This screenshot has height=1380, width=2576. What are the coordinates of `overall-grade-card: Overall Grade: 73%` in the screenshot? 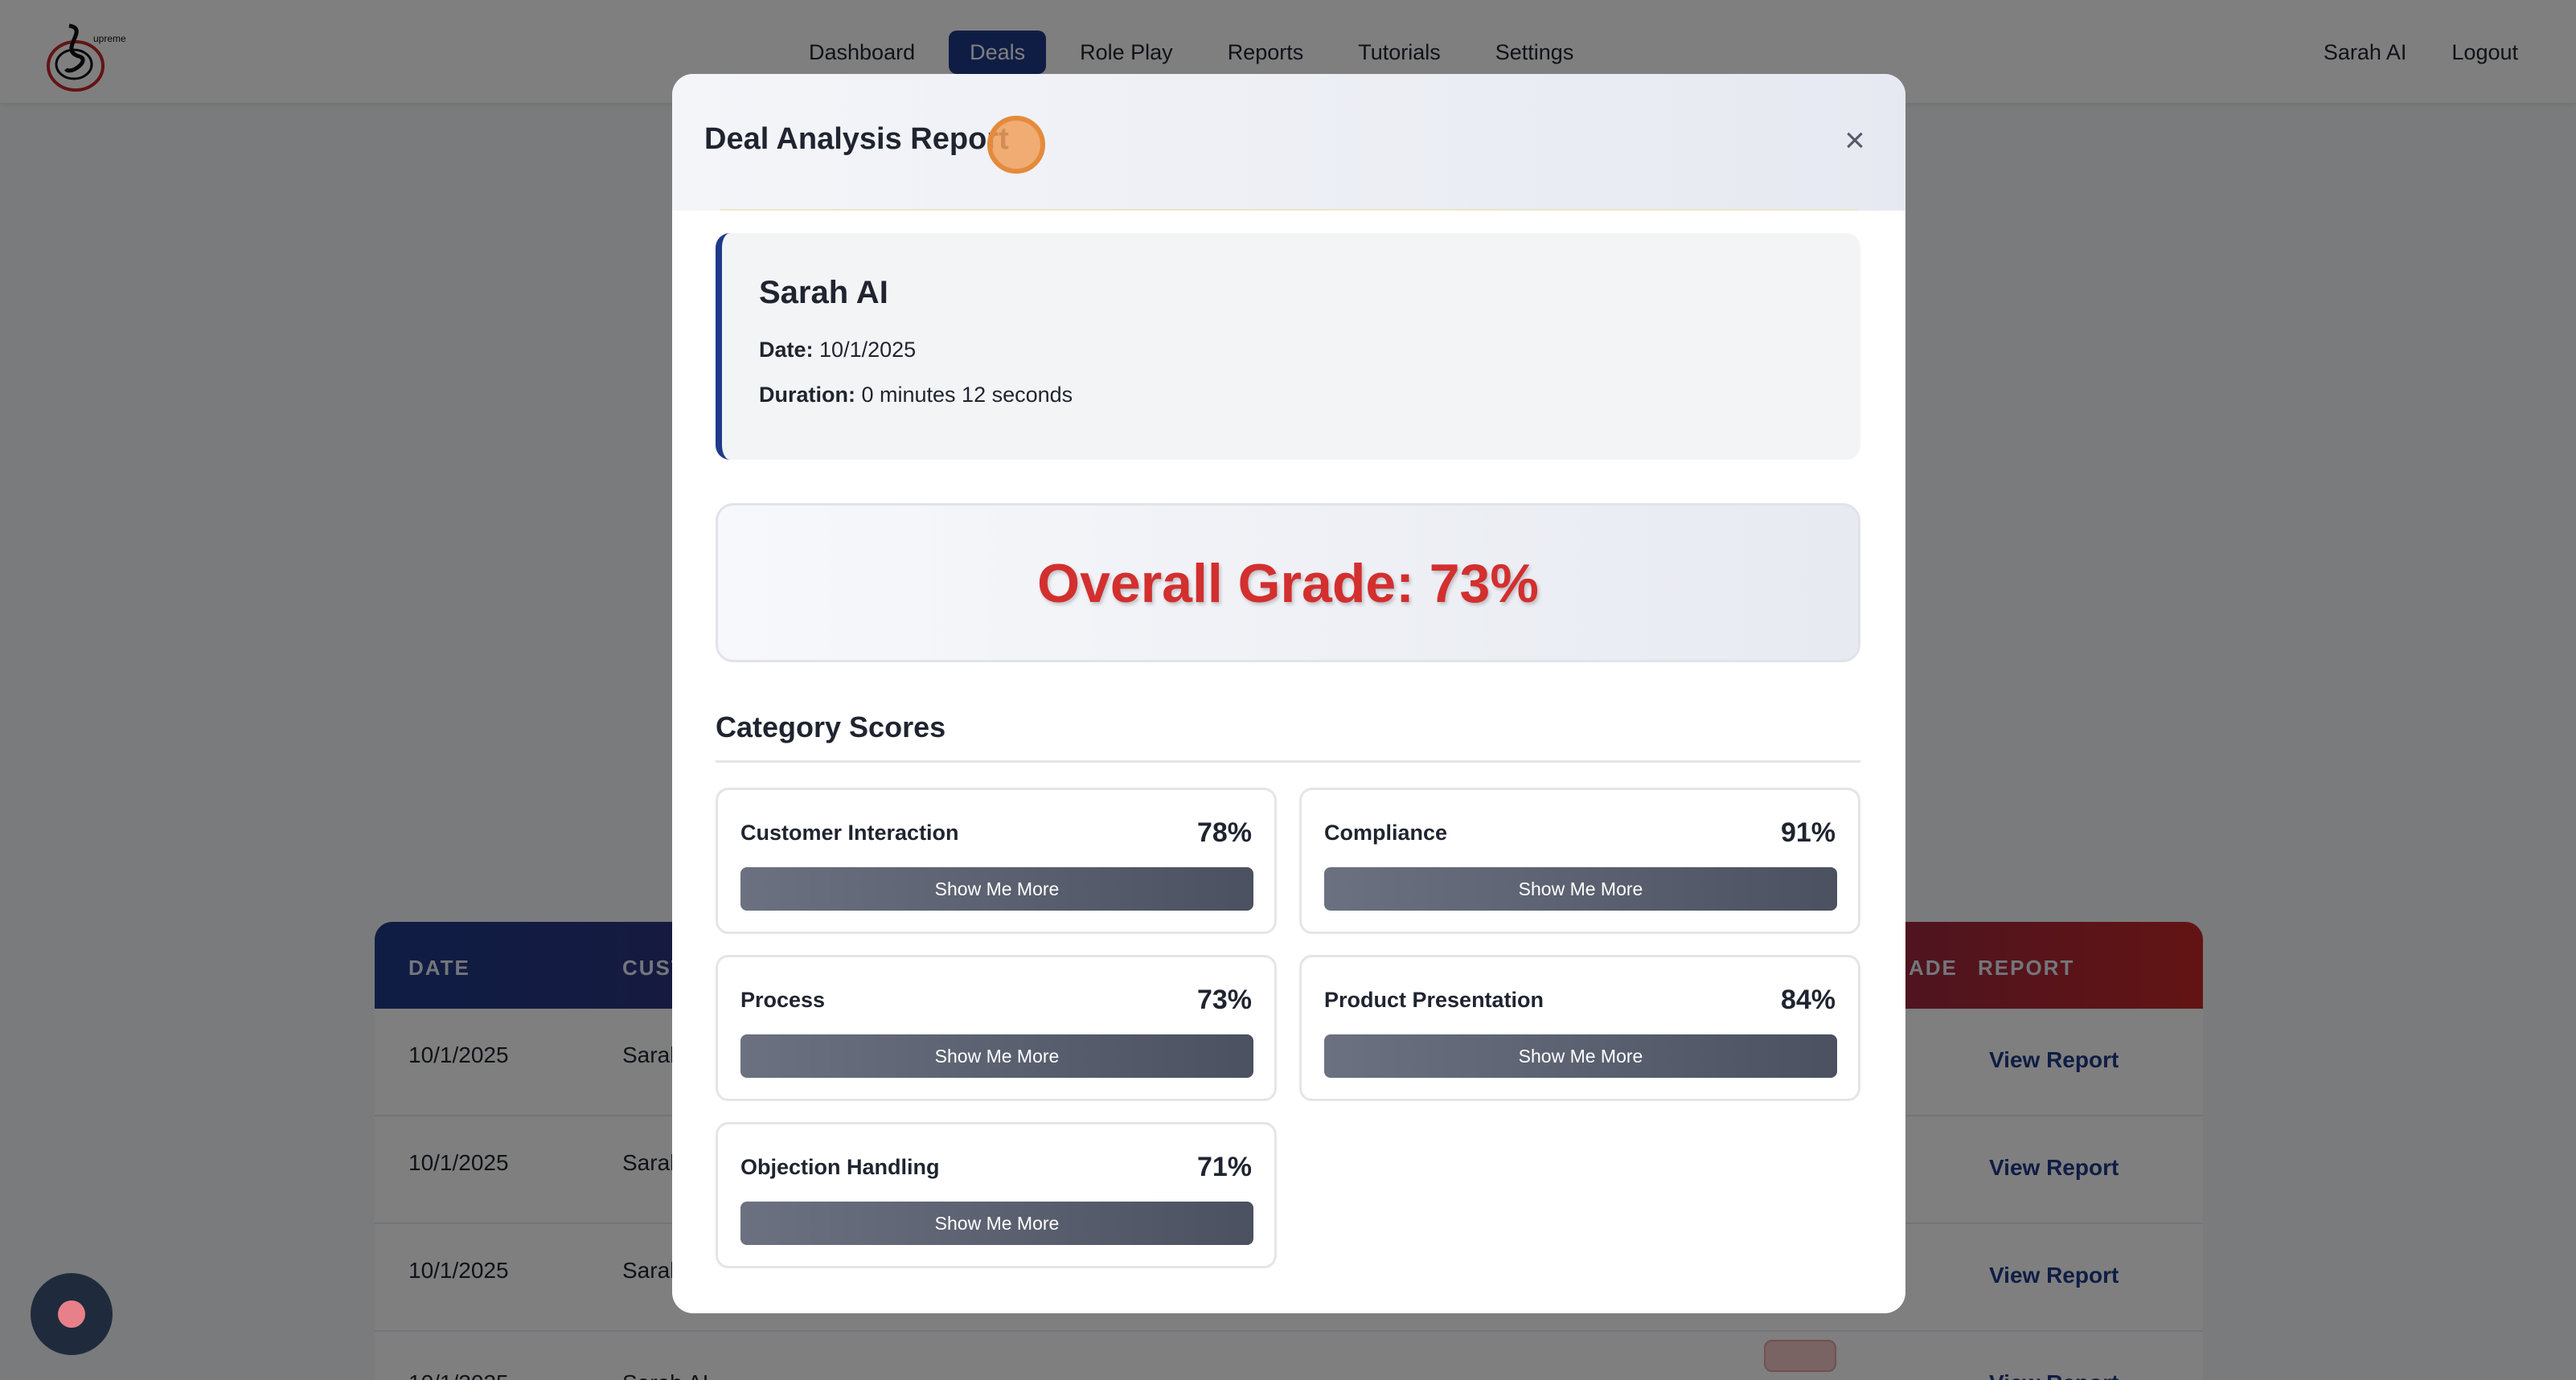 It's located at (1288, 582).